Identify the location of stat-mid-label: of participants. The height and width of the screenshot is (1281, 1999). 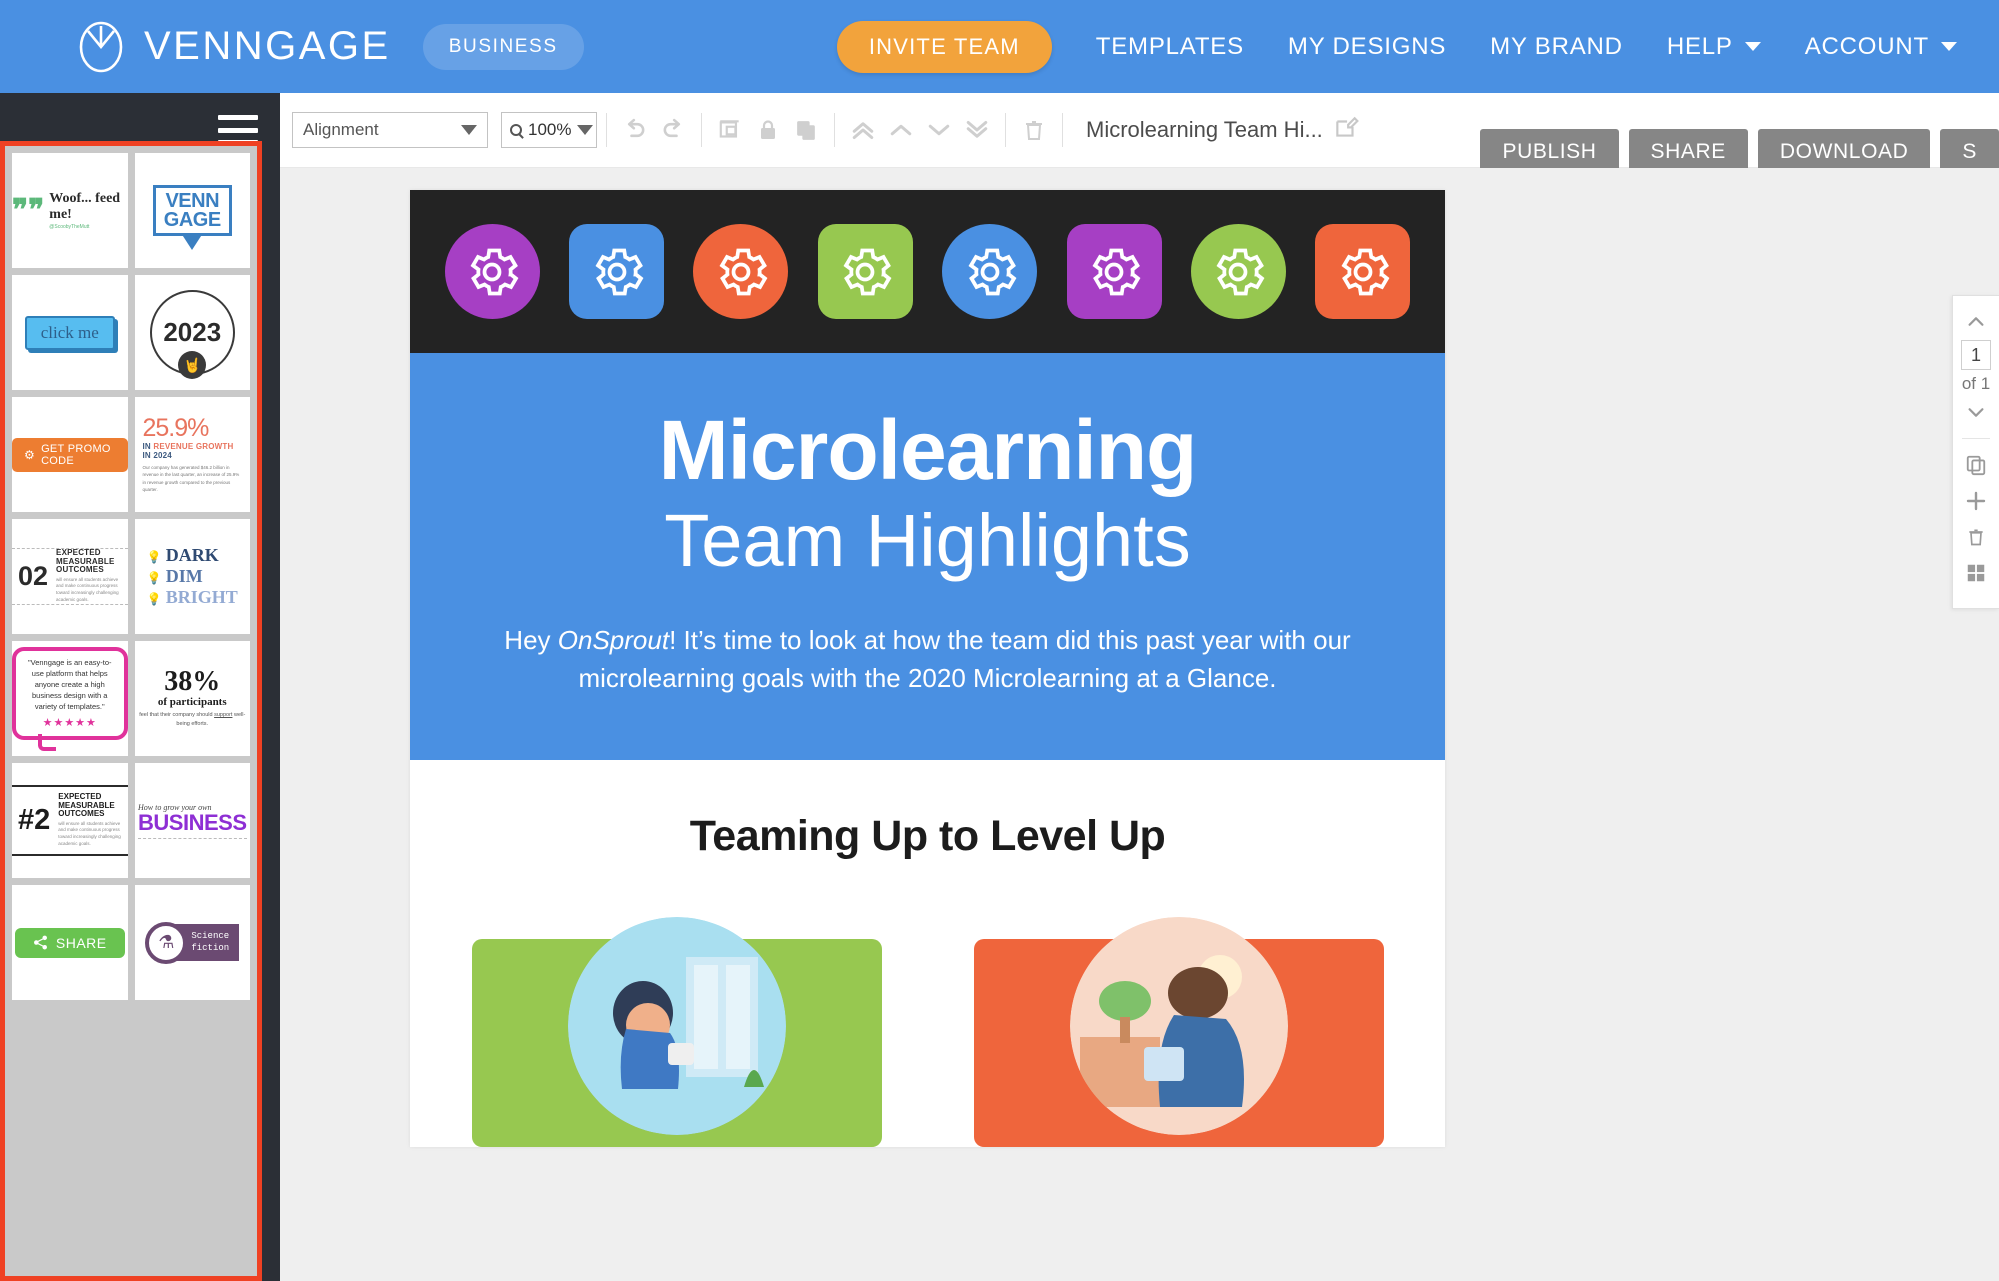
(192, 702).